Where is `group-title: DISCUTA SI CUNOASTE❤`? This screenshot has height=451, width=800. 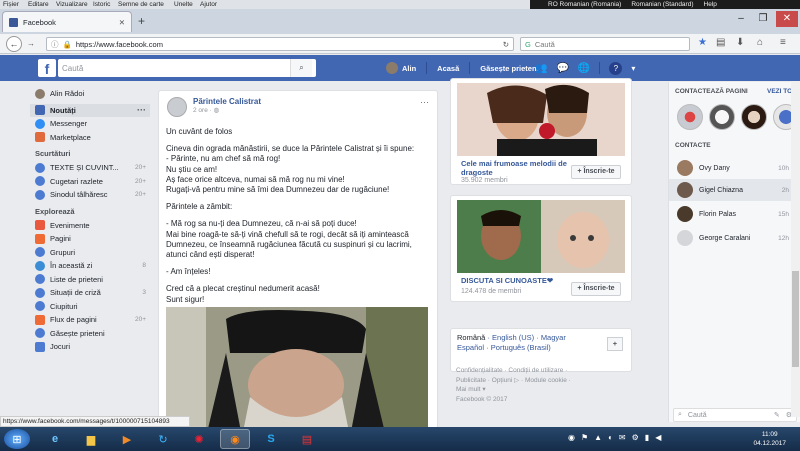
group-title: DISCUTA SI CUNOASTE❤ is located at coordinates (516, 280).